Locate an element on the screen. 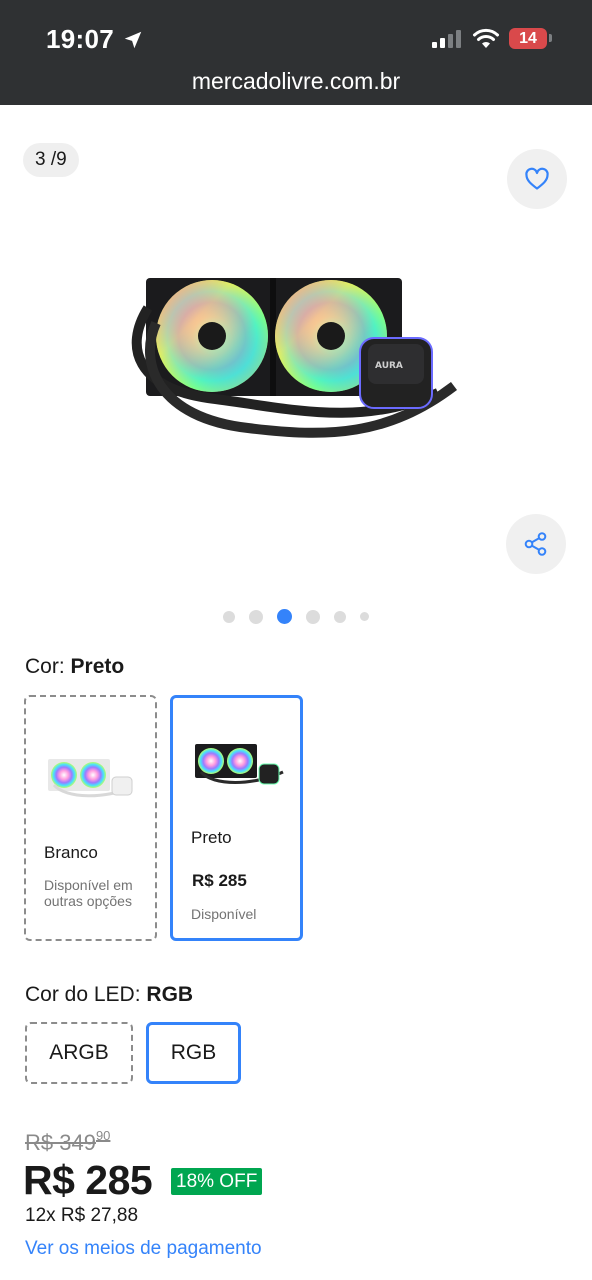 Image resolution: width=592 pixels, height=1280 pixels. color-label: Cor: is located at coordinates (45, 666).